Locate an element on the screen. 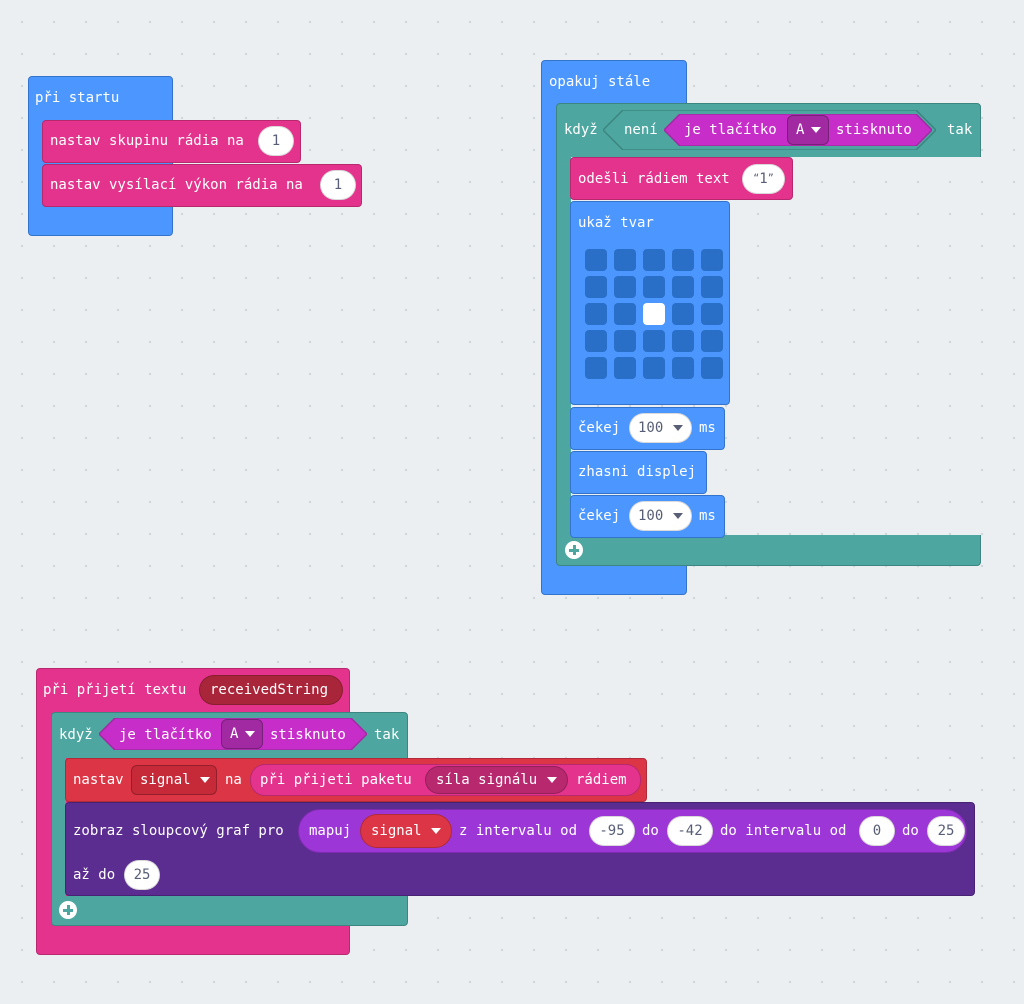  from-high-input: -42 is located at coordinates (690, 831).